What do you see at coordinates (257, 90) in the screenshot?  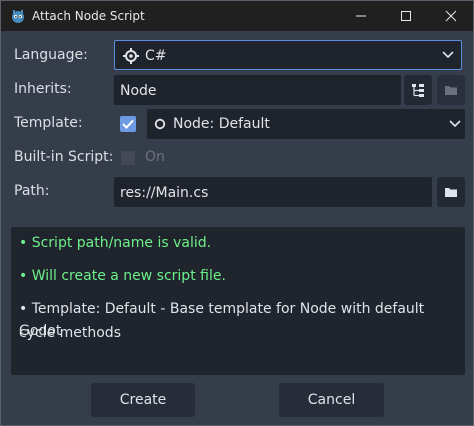 I see `inherits-field: Node` at bounding box center [257, 90].